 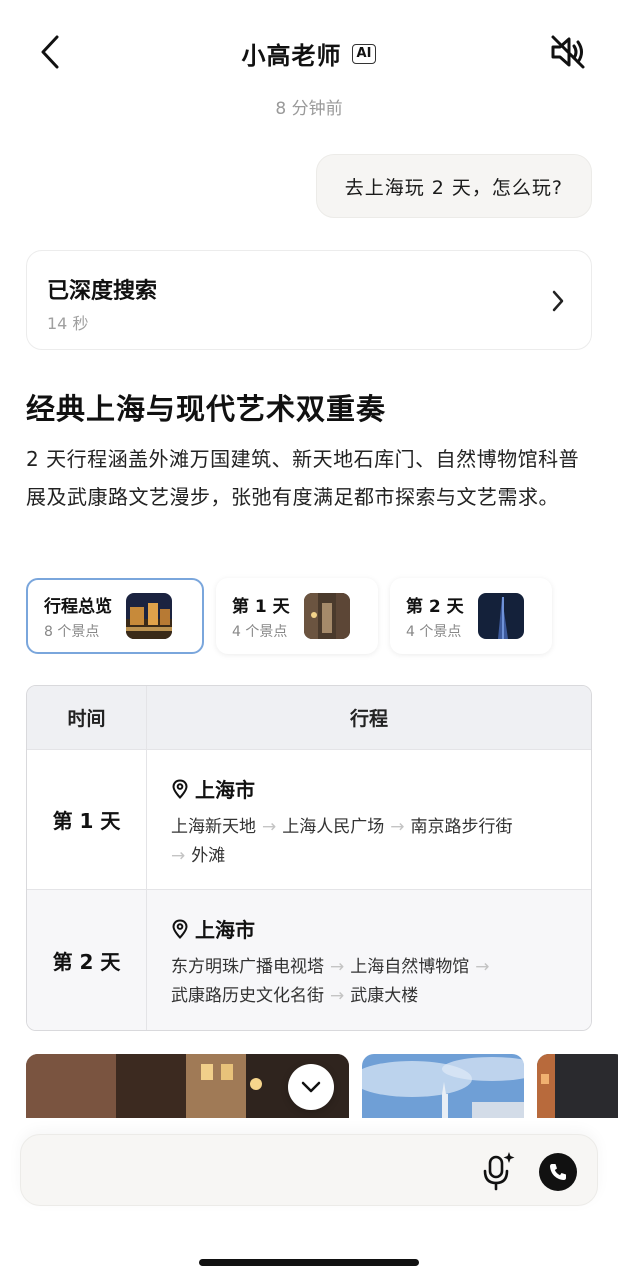 What do you see at coordinates (453, 186) in the screenshot?
I see `user-message-bubble: 去上海玩 2 天，怎么玩?` at bounding box center [453, 186].